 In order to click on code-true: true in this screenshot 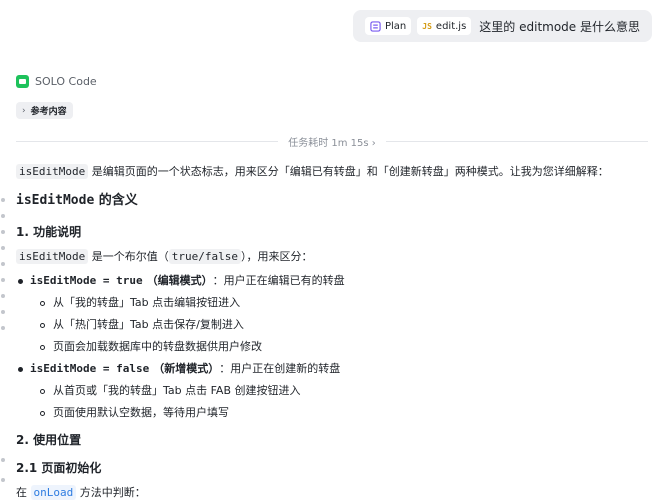, I will do `click(185, 256)`.